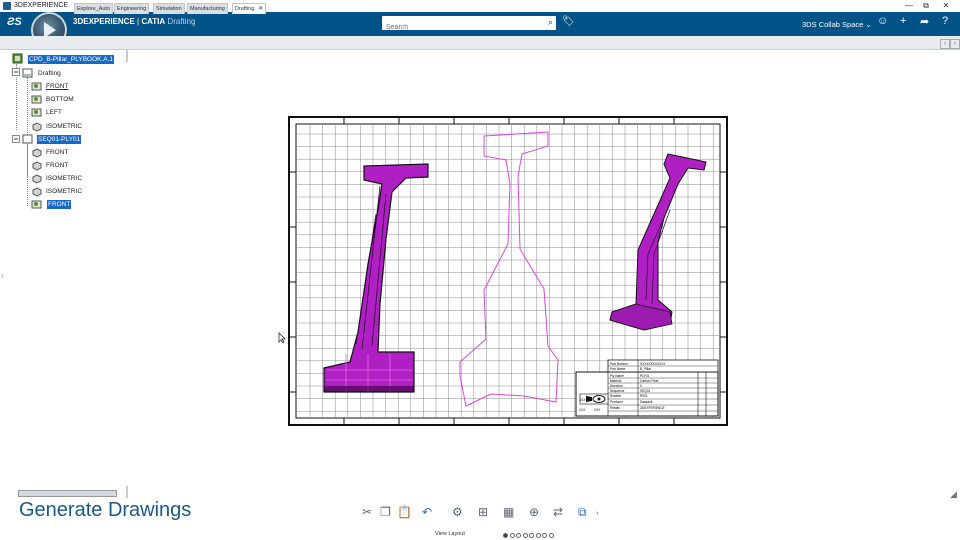 The height and width of the screenshot is (540, 960). I want to click on collab-space-label: 3DS Collab Space, so click(833, 24).